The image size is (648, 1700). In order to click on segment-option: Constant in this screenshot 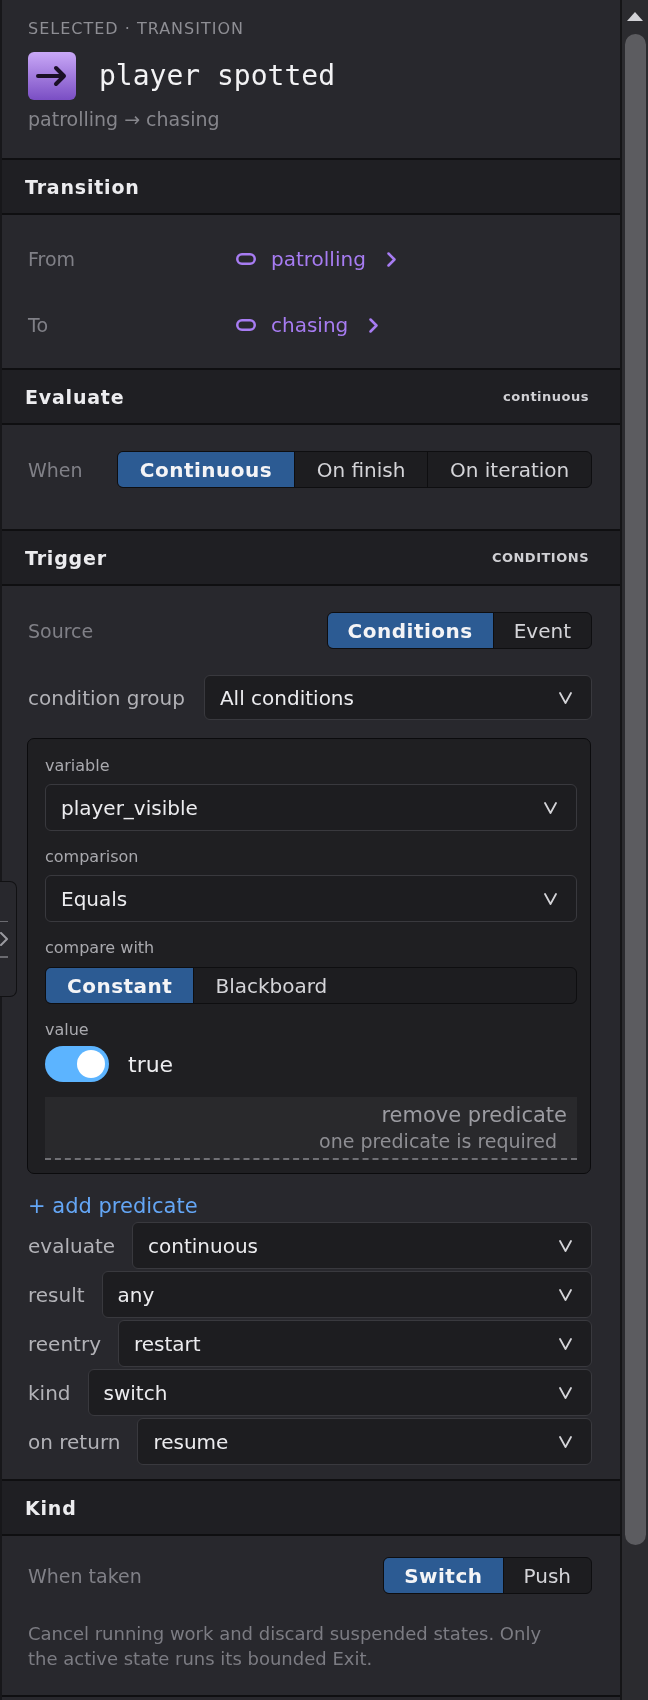, I will do `click(120, 985)`.